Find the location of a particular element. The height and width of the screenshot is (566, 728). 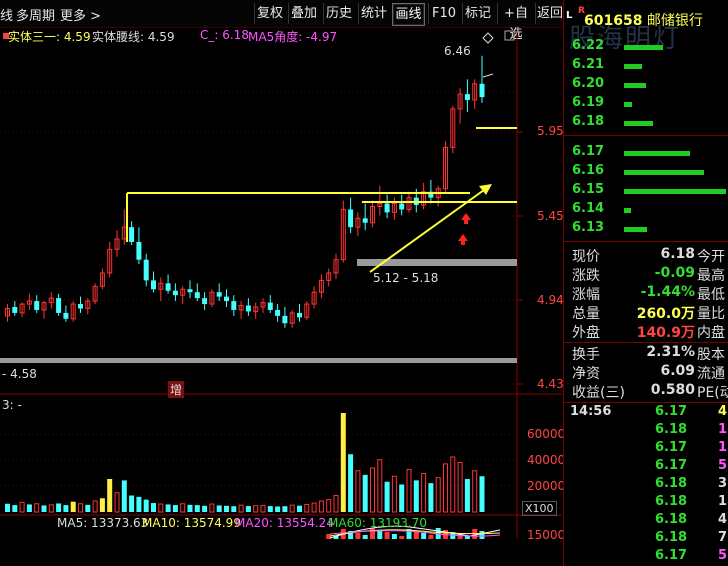

add-watchlist-button: +自选 is located at coordinates (515, 22).